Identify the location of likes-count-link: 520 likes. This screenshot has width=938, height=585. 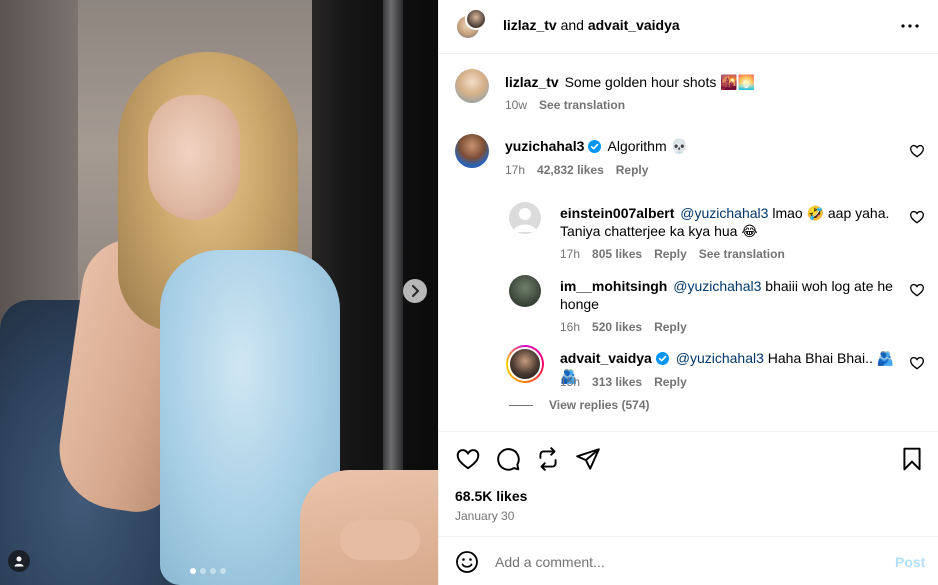
(617, 327).